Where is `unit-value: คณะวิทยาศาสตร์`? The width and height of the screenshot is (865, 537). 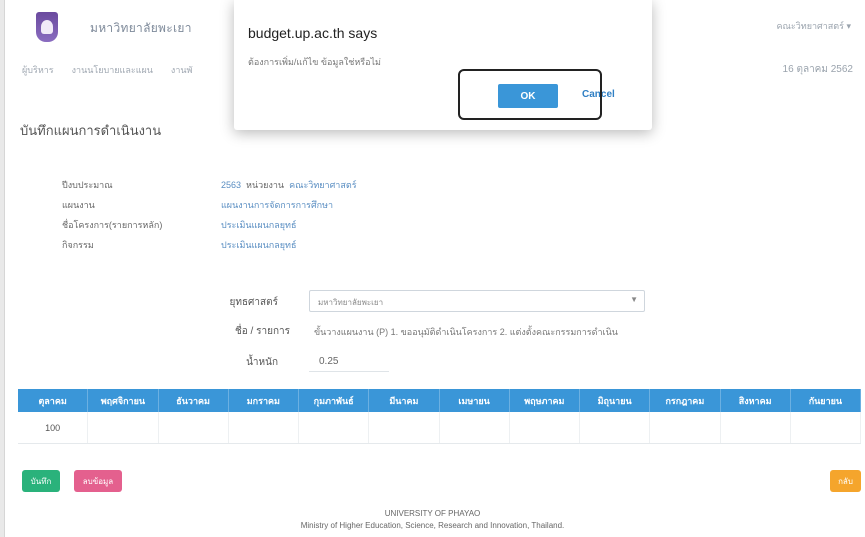
unit-value: คณะวิทยาศาสตร์ is located at coordinates (323, 185).